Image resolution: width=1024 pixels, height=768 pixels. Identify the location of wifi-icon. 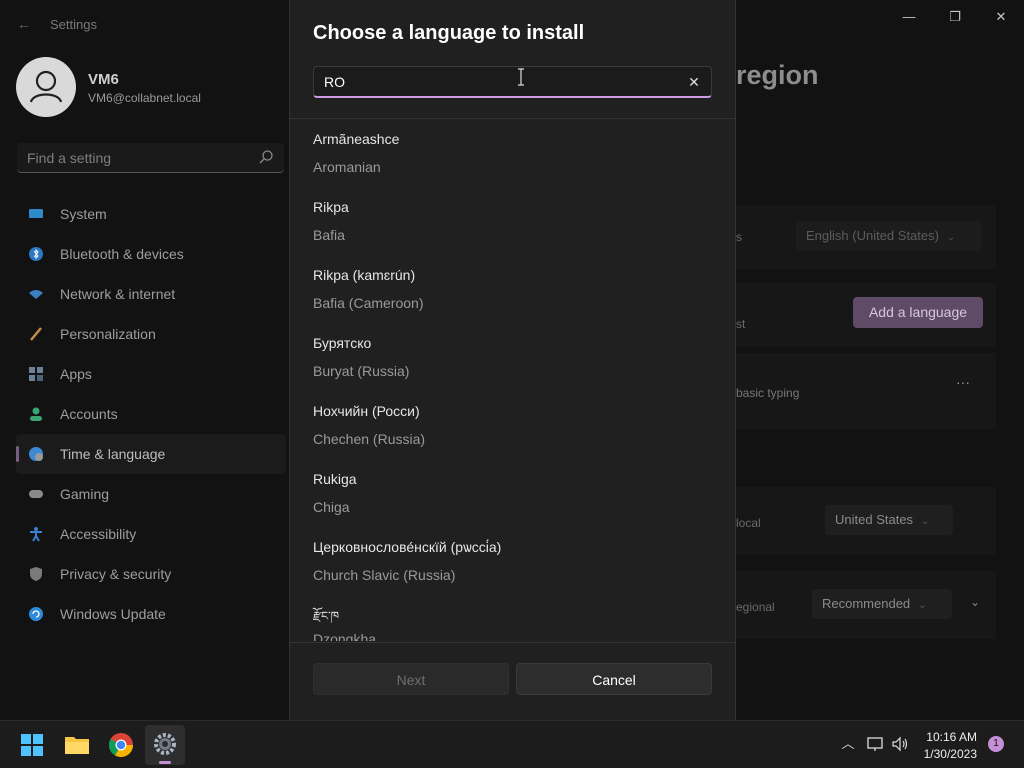
(36, 294).